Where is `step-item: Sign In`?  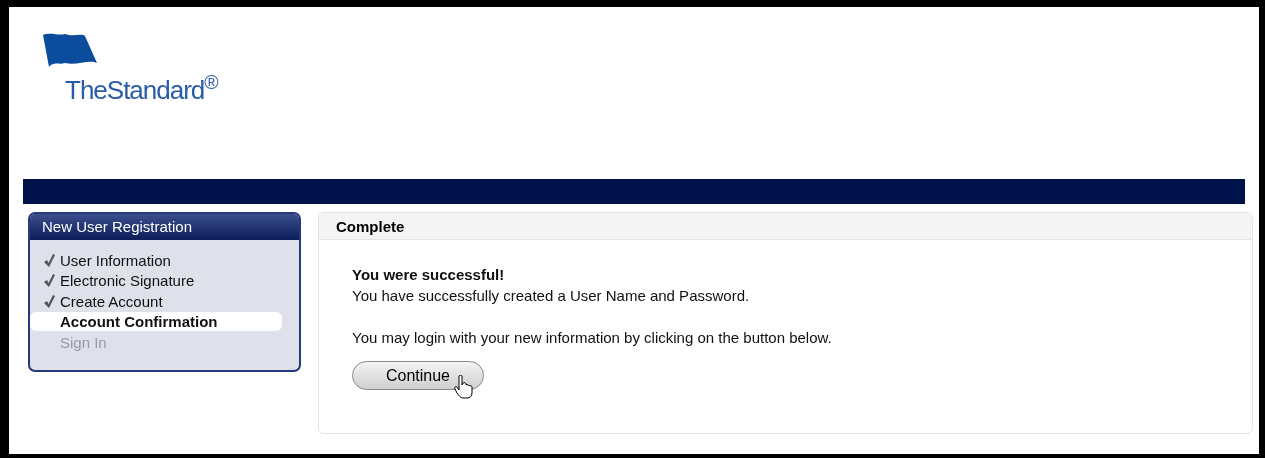
step-item: Sign In is located at coordinates (84, 342).